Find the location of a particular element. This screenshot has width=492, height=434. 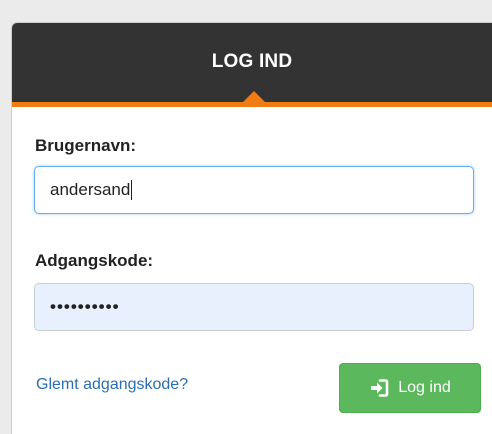

login-button-label: Log ind is located at coordinates (424, 387).